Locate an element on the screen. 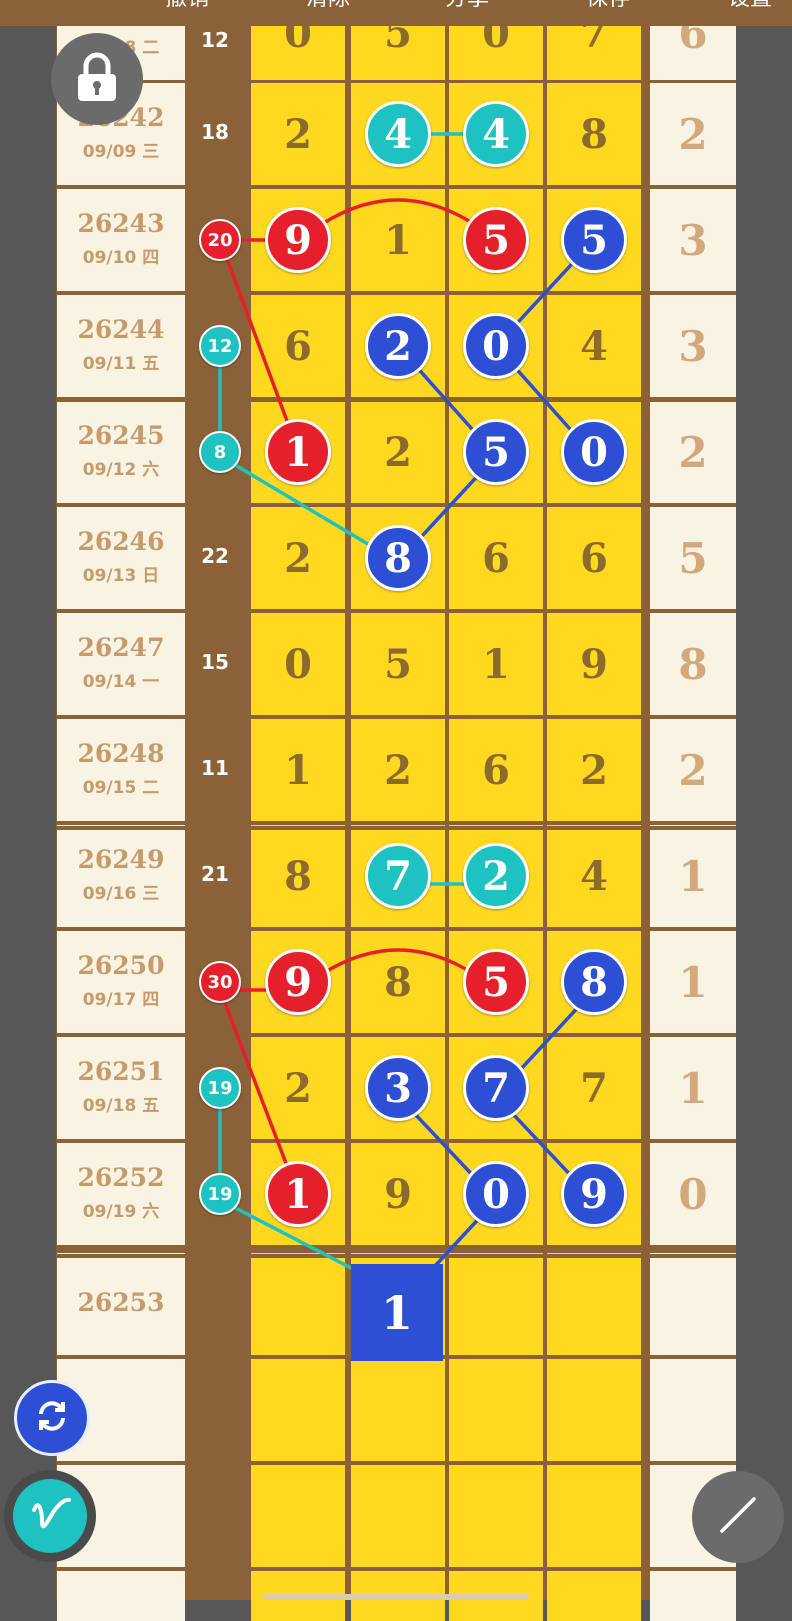 The image size is (792, 1621). draw-date: 09/14 一 is located at coordinates (121, 682).